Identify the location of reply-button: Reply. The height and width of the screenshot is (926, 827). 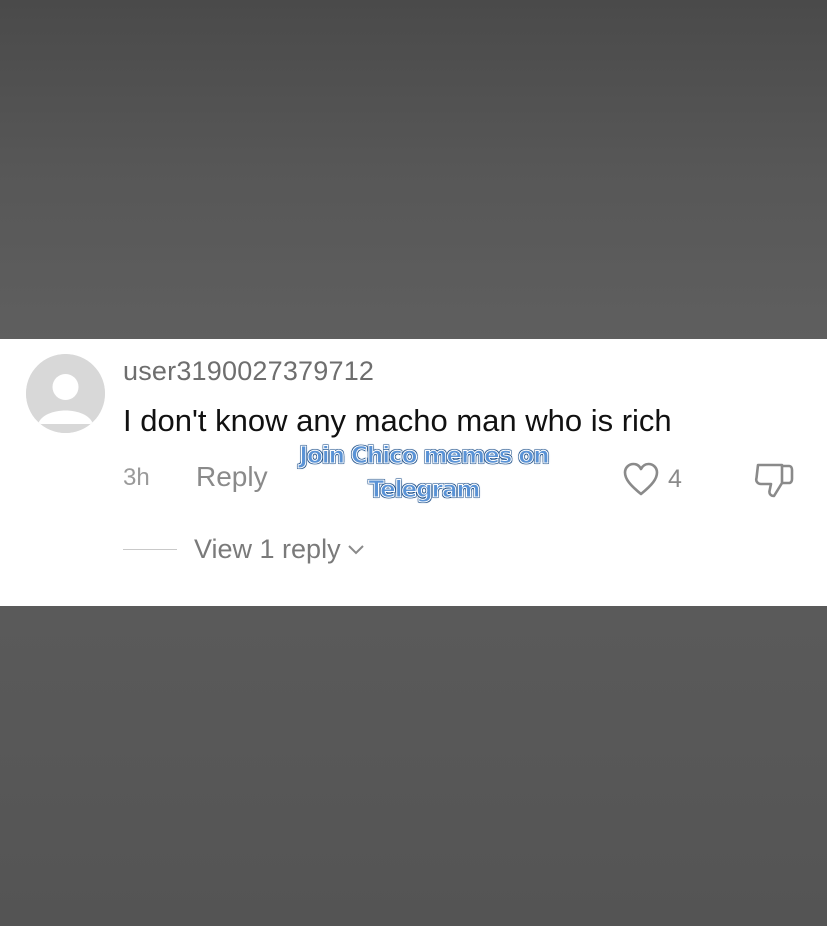
(232, 477).